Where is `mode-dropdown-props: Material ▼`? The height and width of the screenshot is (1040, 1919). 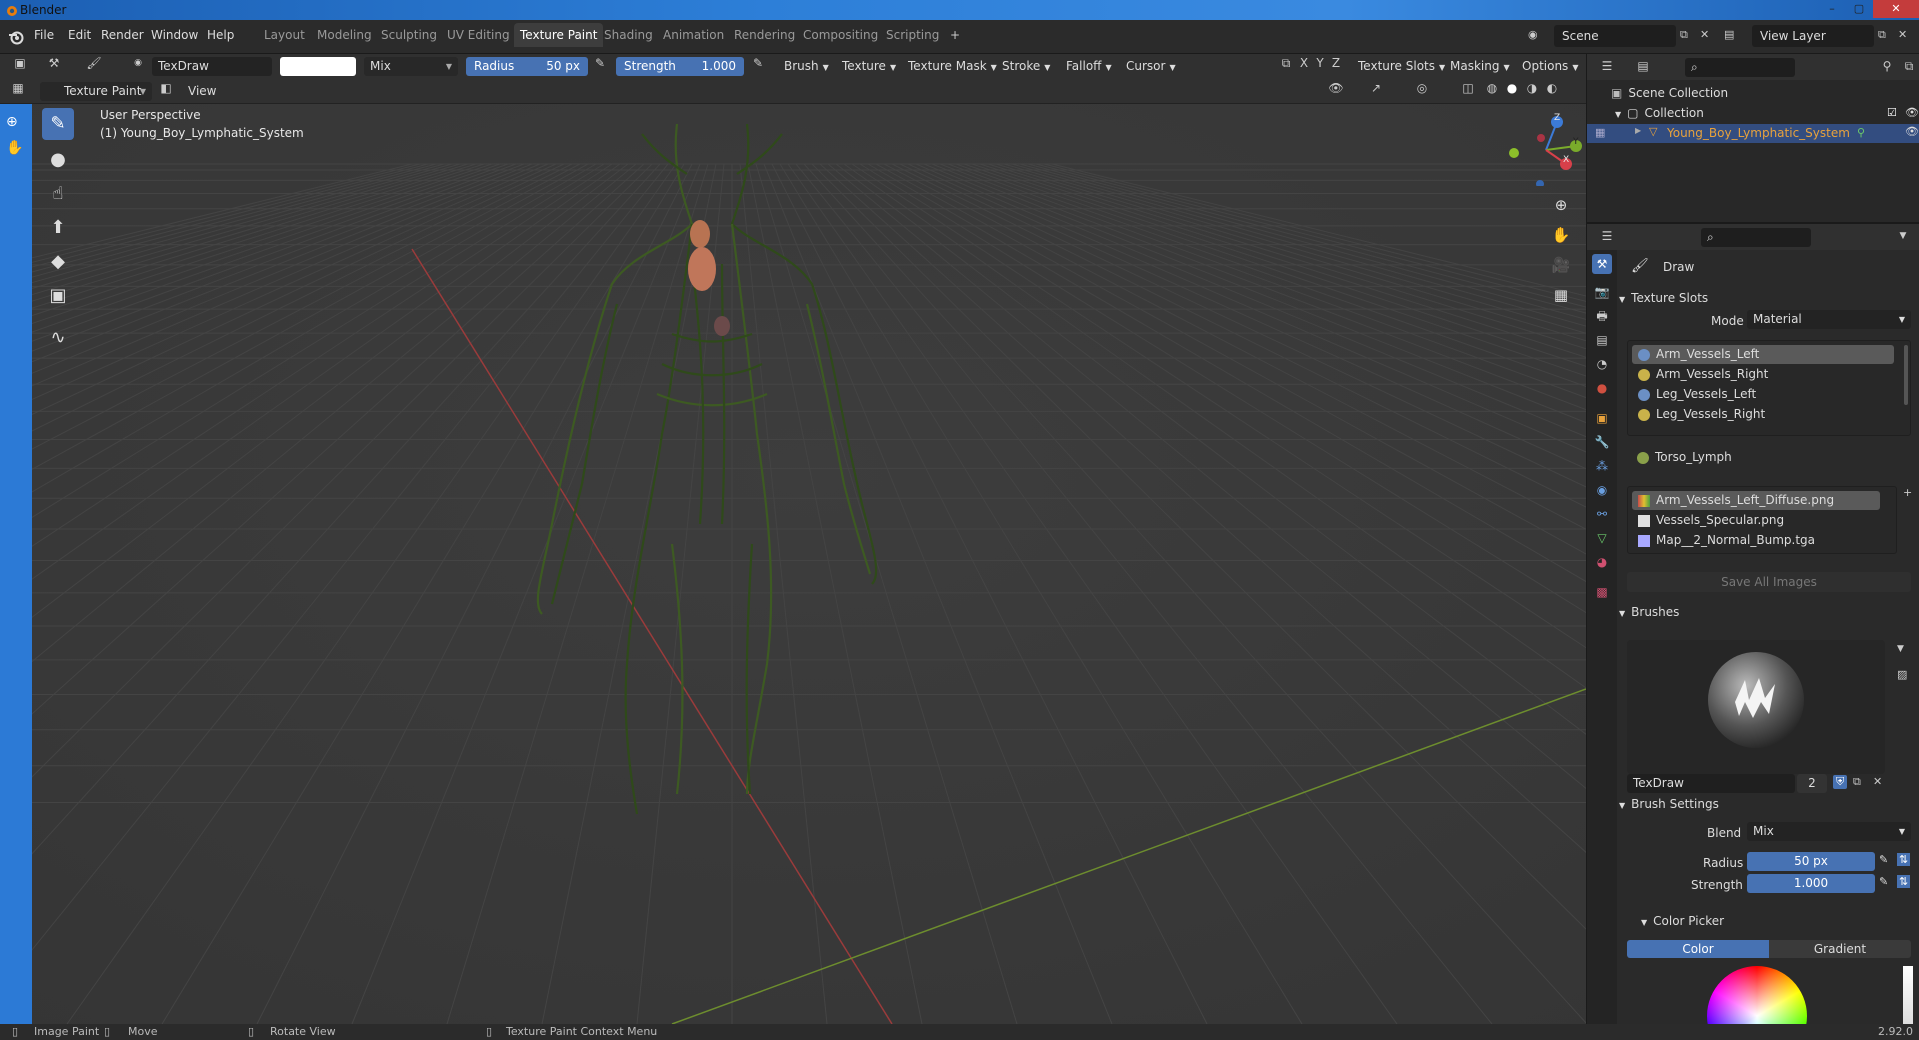 mode-dropdown-props: Material ▼ is located at coordinates (1829, 319).